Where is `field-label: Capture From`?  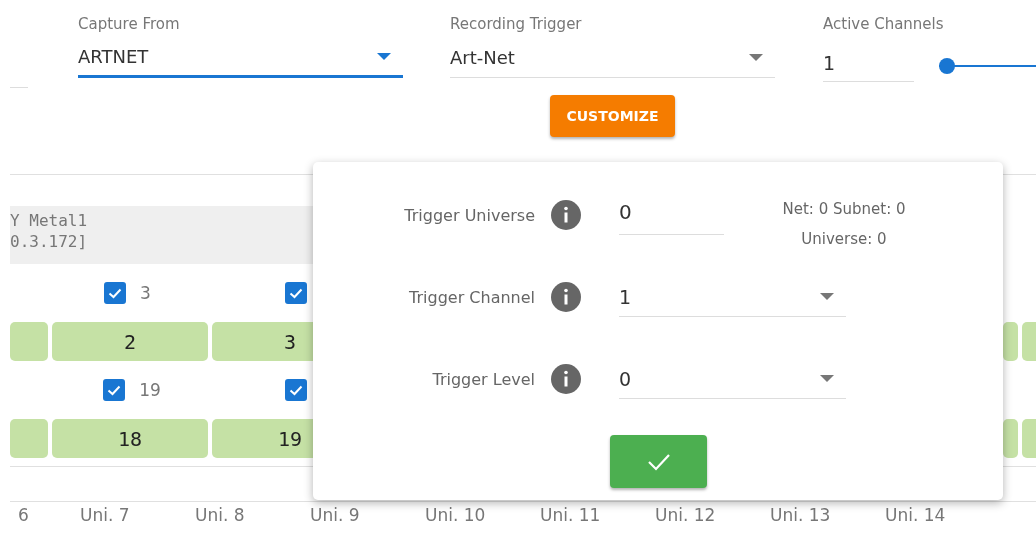
field-label: Capture From is located at coordinates (129, 24).